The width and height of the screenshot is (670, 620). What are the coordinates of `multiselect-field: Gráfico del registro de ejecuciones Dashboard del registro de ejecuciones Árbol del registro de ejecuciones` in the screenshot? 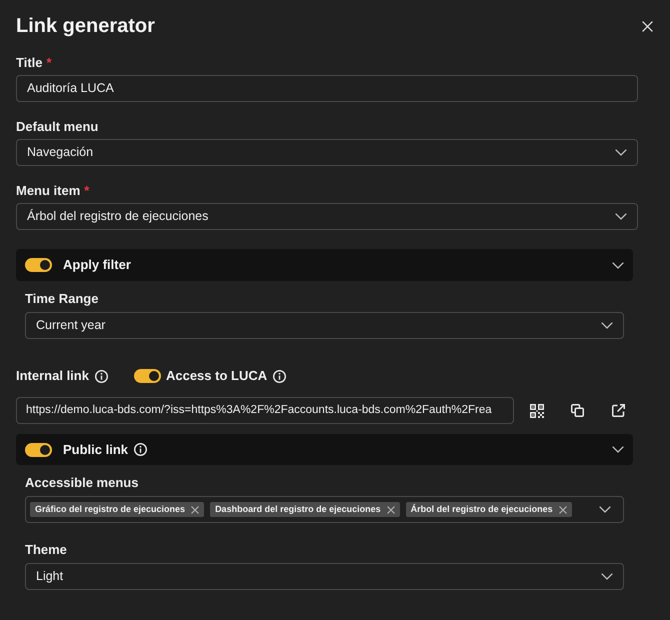 It's located at (324, 509).